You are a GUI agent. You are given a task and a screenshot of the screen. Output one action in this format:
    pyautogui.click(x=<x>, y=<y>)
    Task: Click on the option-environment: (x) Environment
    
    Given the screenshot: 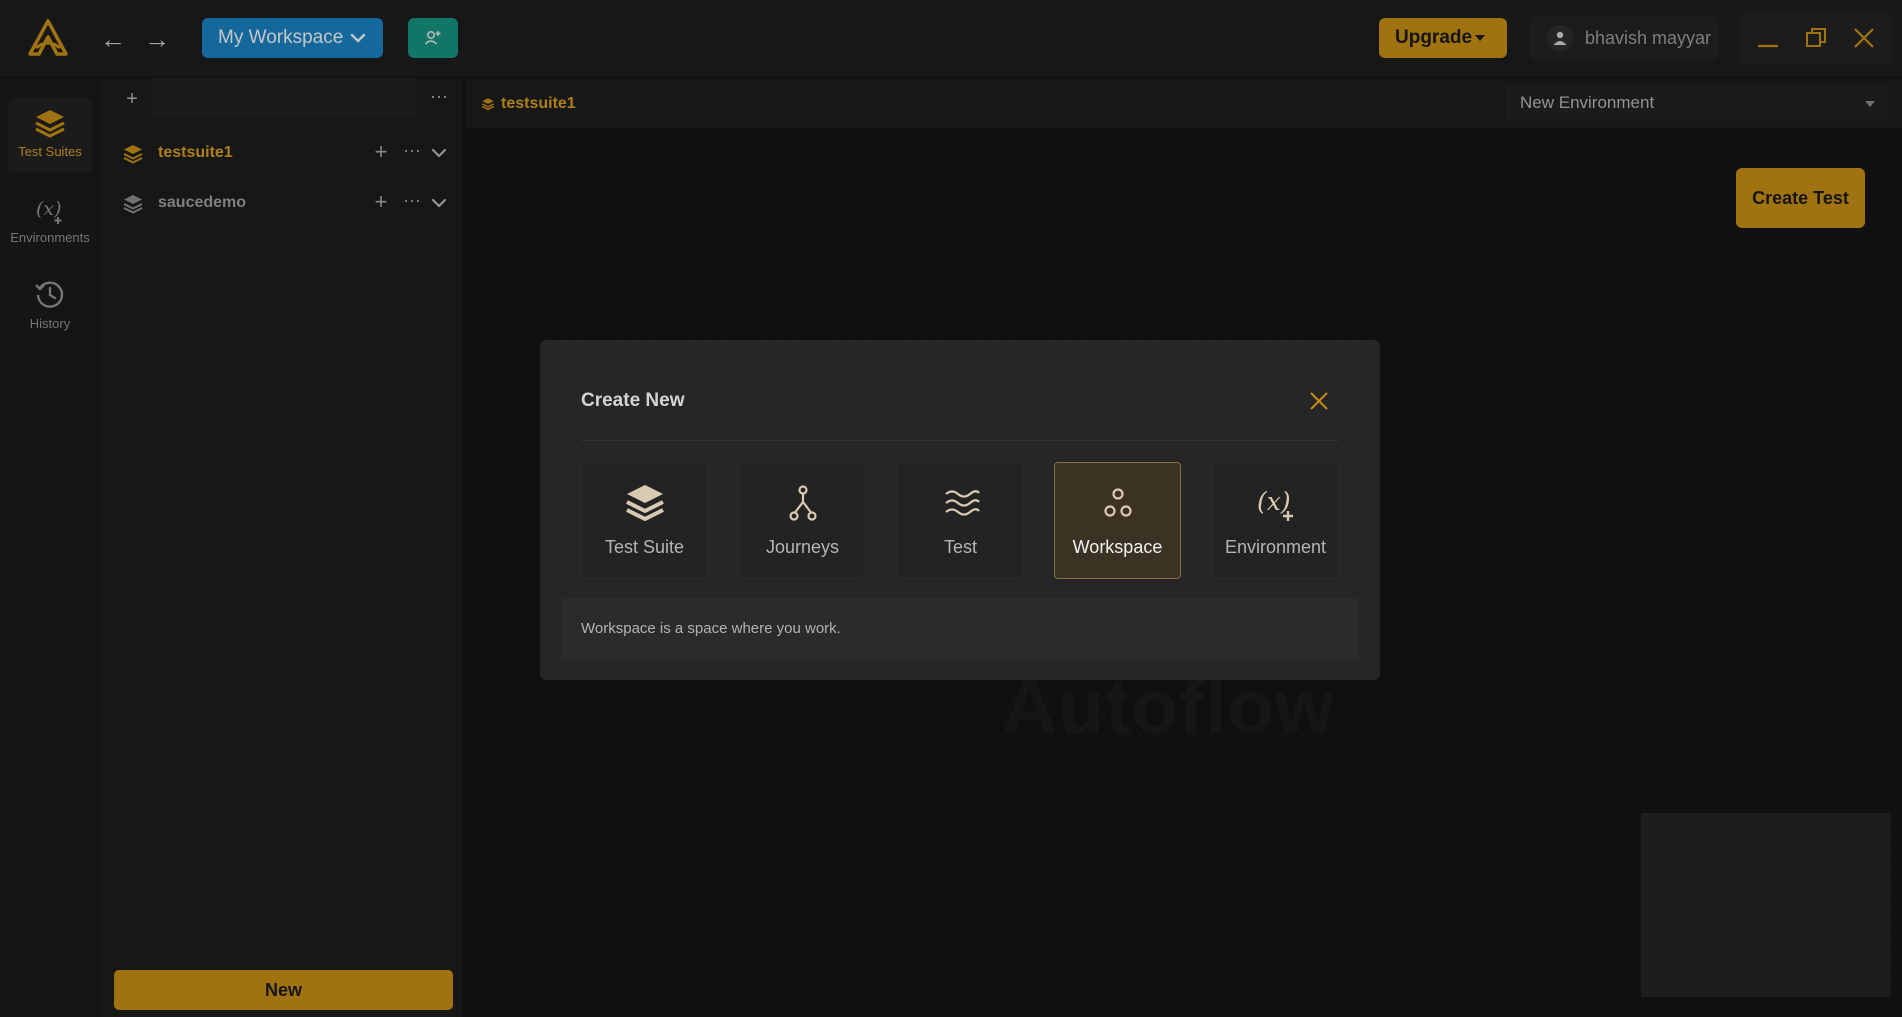 What is the action you would take?
    pyautogui.click(x=1275, y=520)
    